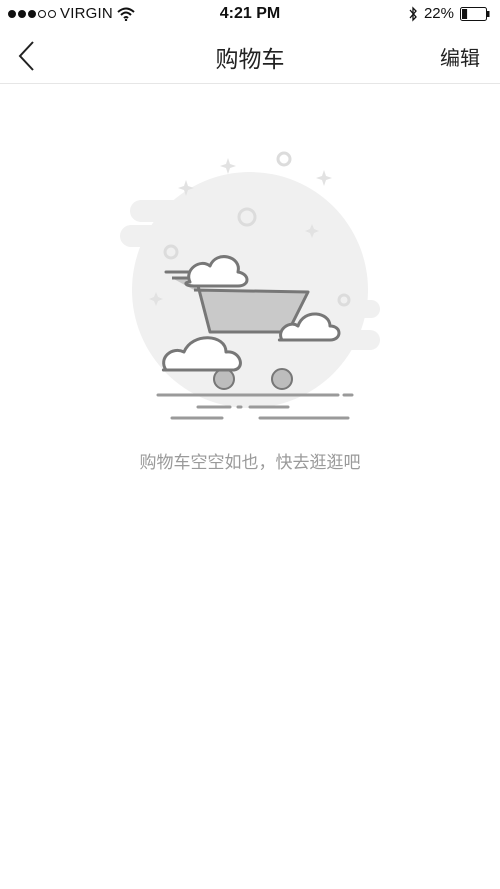 The image size is (500, 889). Describe the element at coordinates (250, 462) in the screenshot. I see `empty-cart-message: 购物车空空如也，快去逛逛吧` at that location.